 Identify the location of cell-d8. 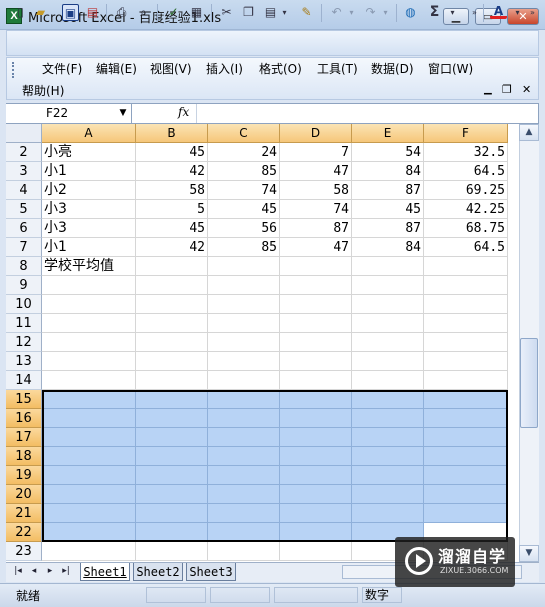
(316, 266).